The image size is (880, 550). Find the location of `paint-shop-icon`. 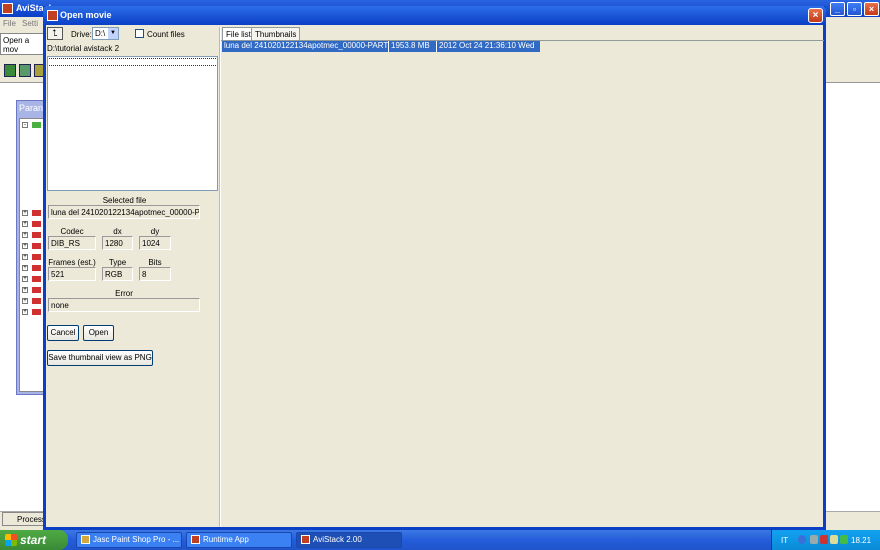

paint-shop-icon is located at coordinates (85, 539).